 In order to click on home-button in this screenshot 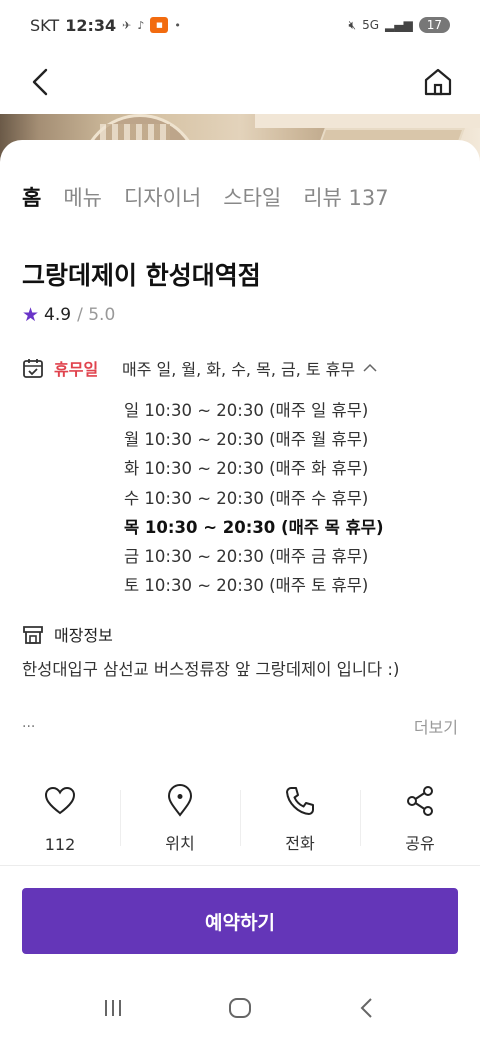, I will do `click(438, 82)`.